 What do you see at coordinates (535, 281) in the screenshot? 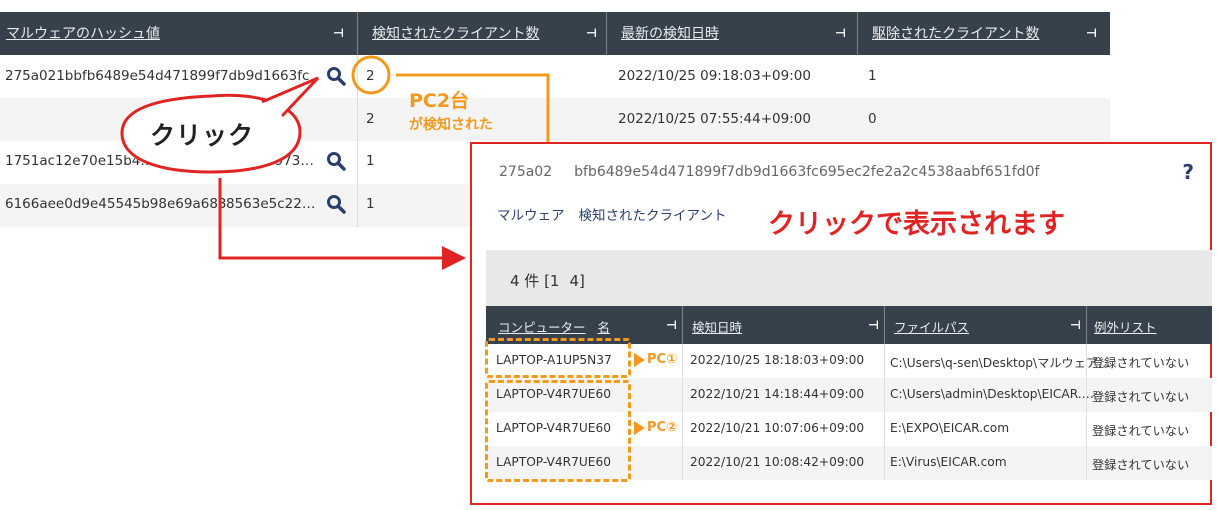
I see `count-part-a: 4 件 [1` at bounding box center [535, 281].